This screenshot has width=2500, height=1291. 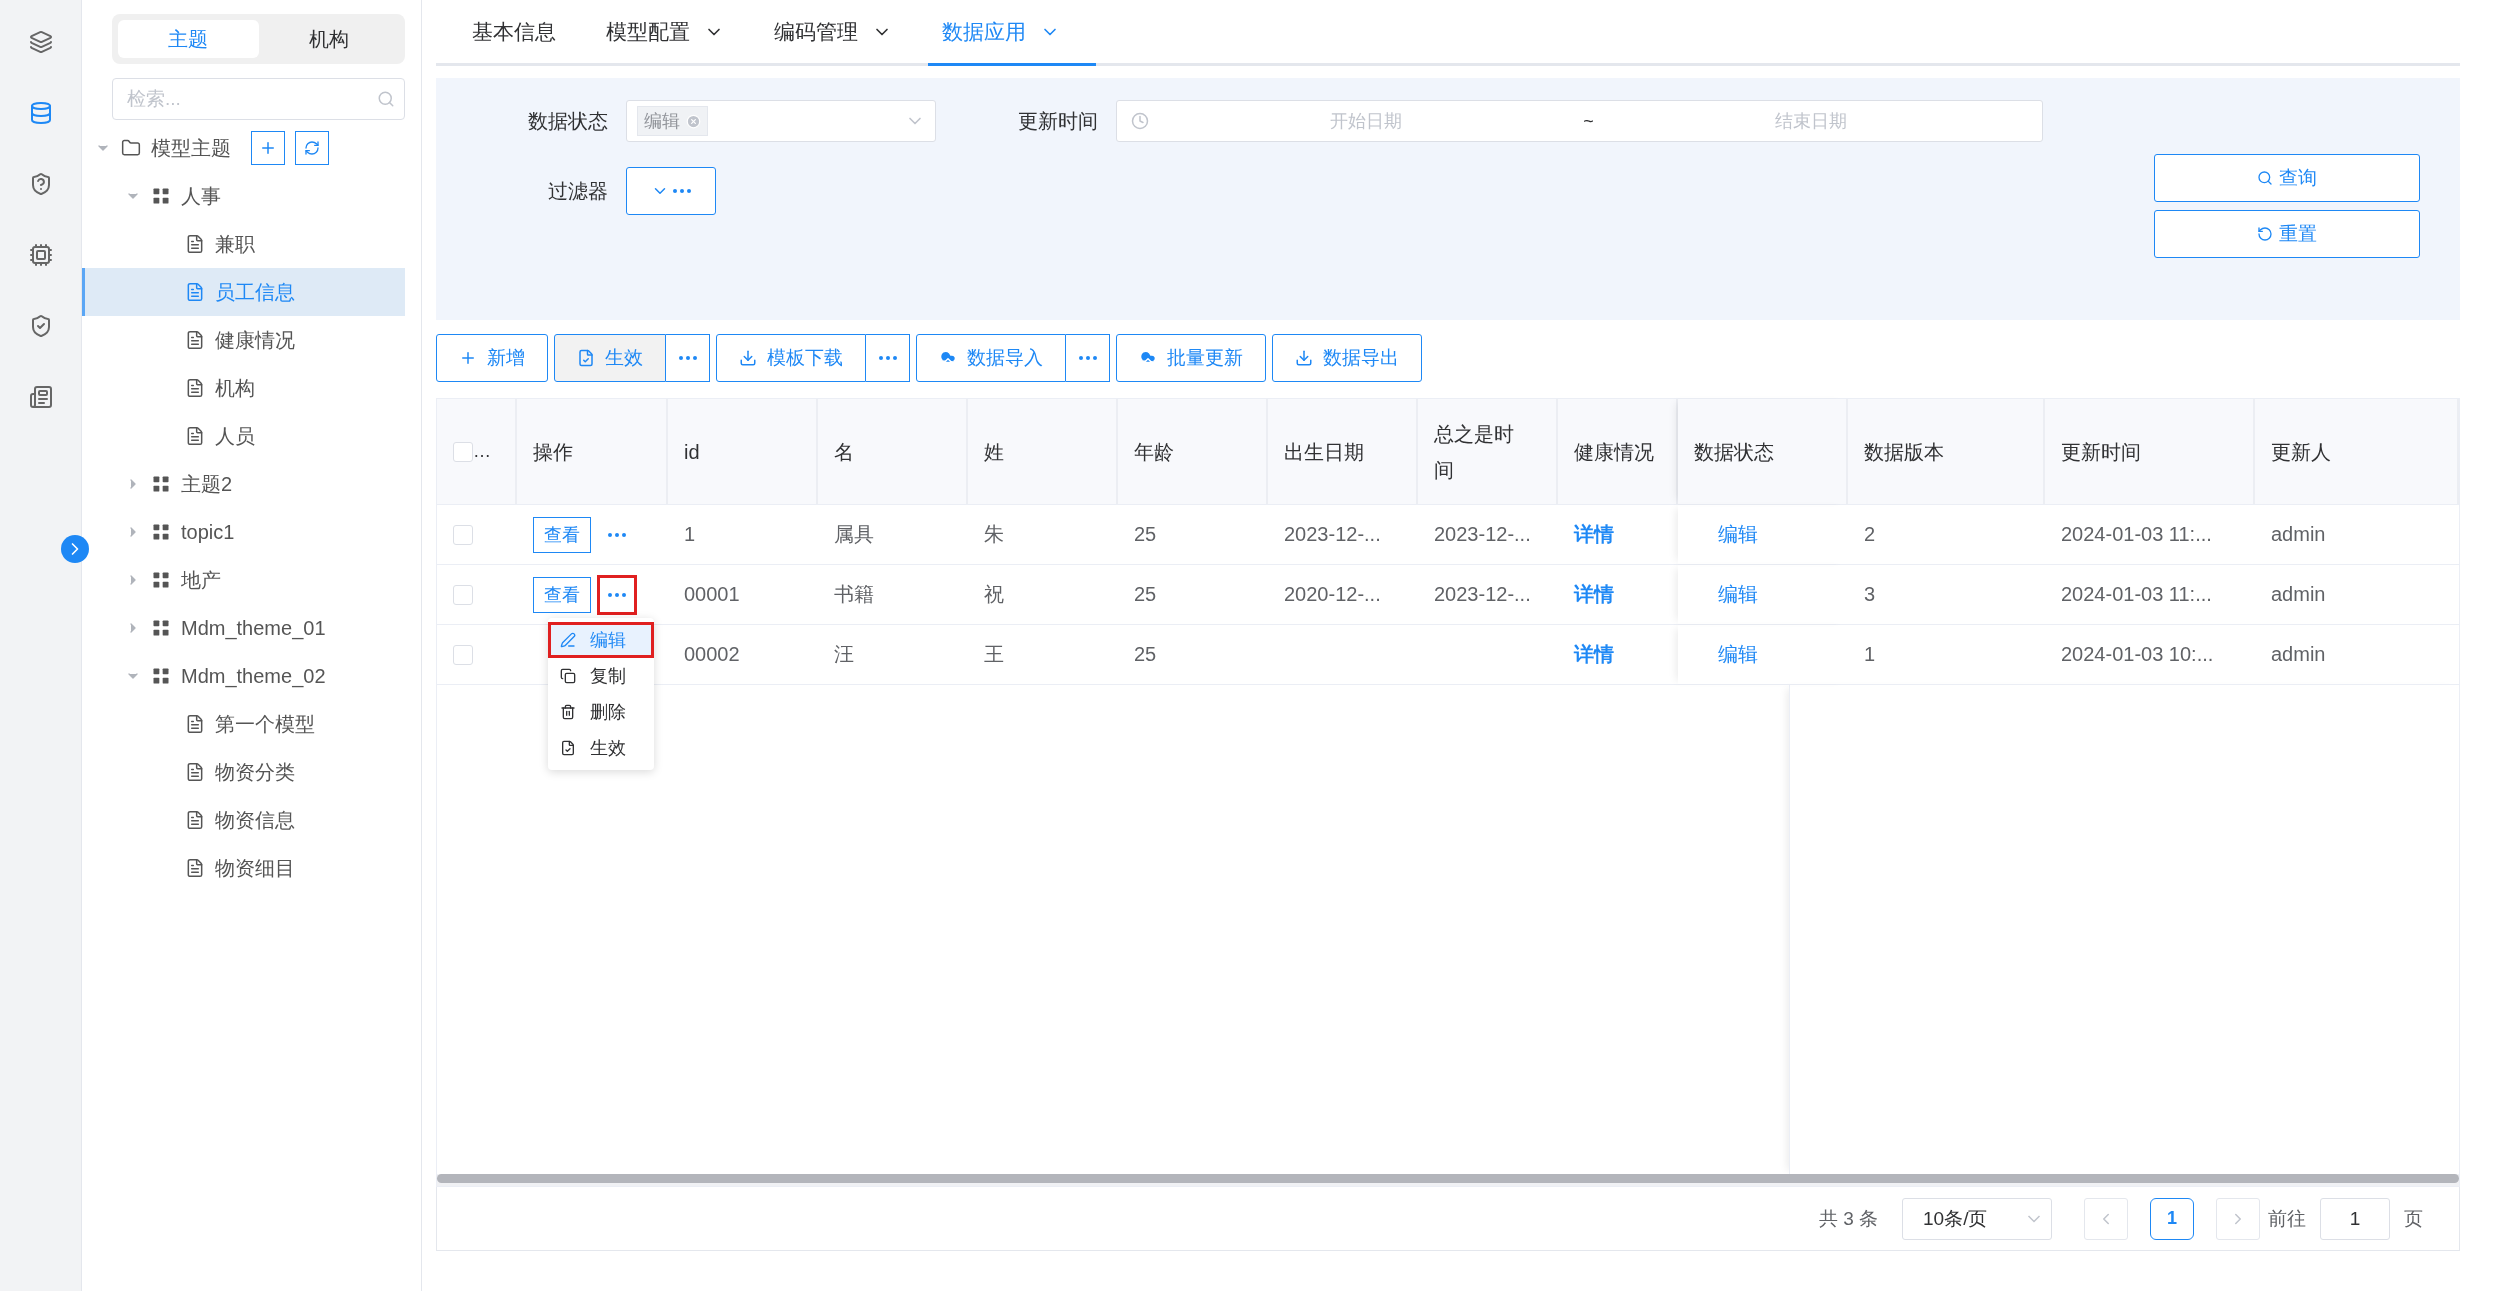 What do you see at coordinates (2287, 234) in the screenshot?
I see `reset-button: 重置` at bounding box center [2287, 234].